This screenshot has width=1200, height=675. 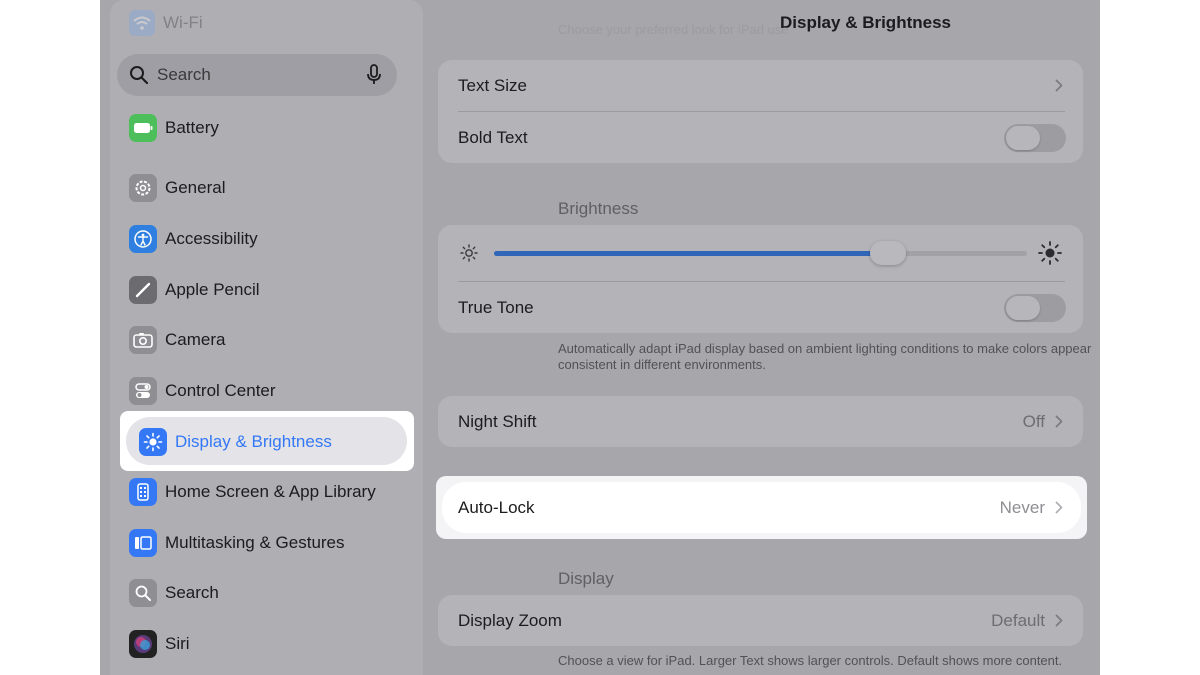 What do you see at coordinates (195, 187) in the screenshot?
I see `sidebar-item-label: General` at bounding box center [195, 187].